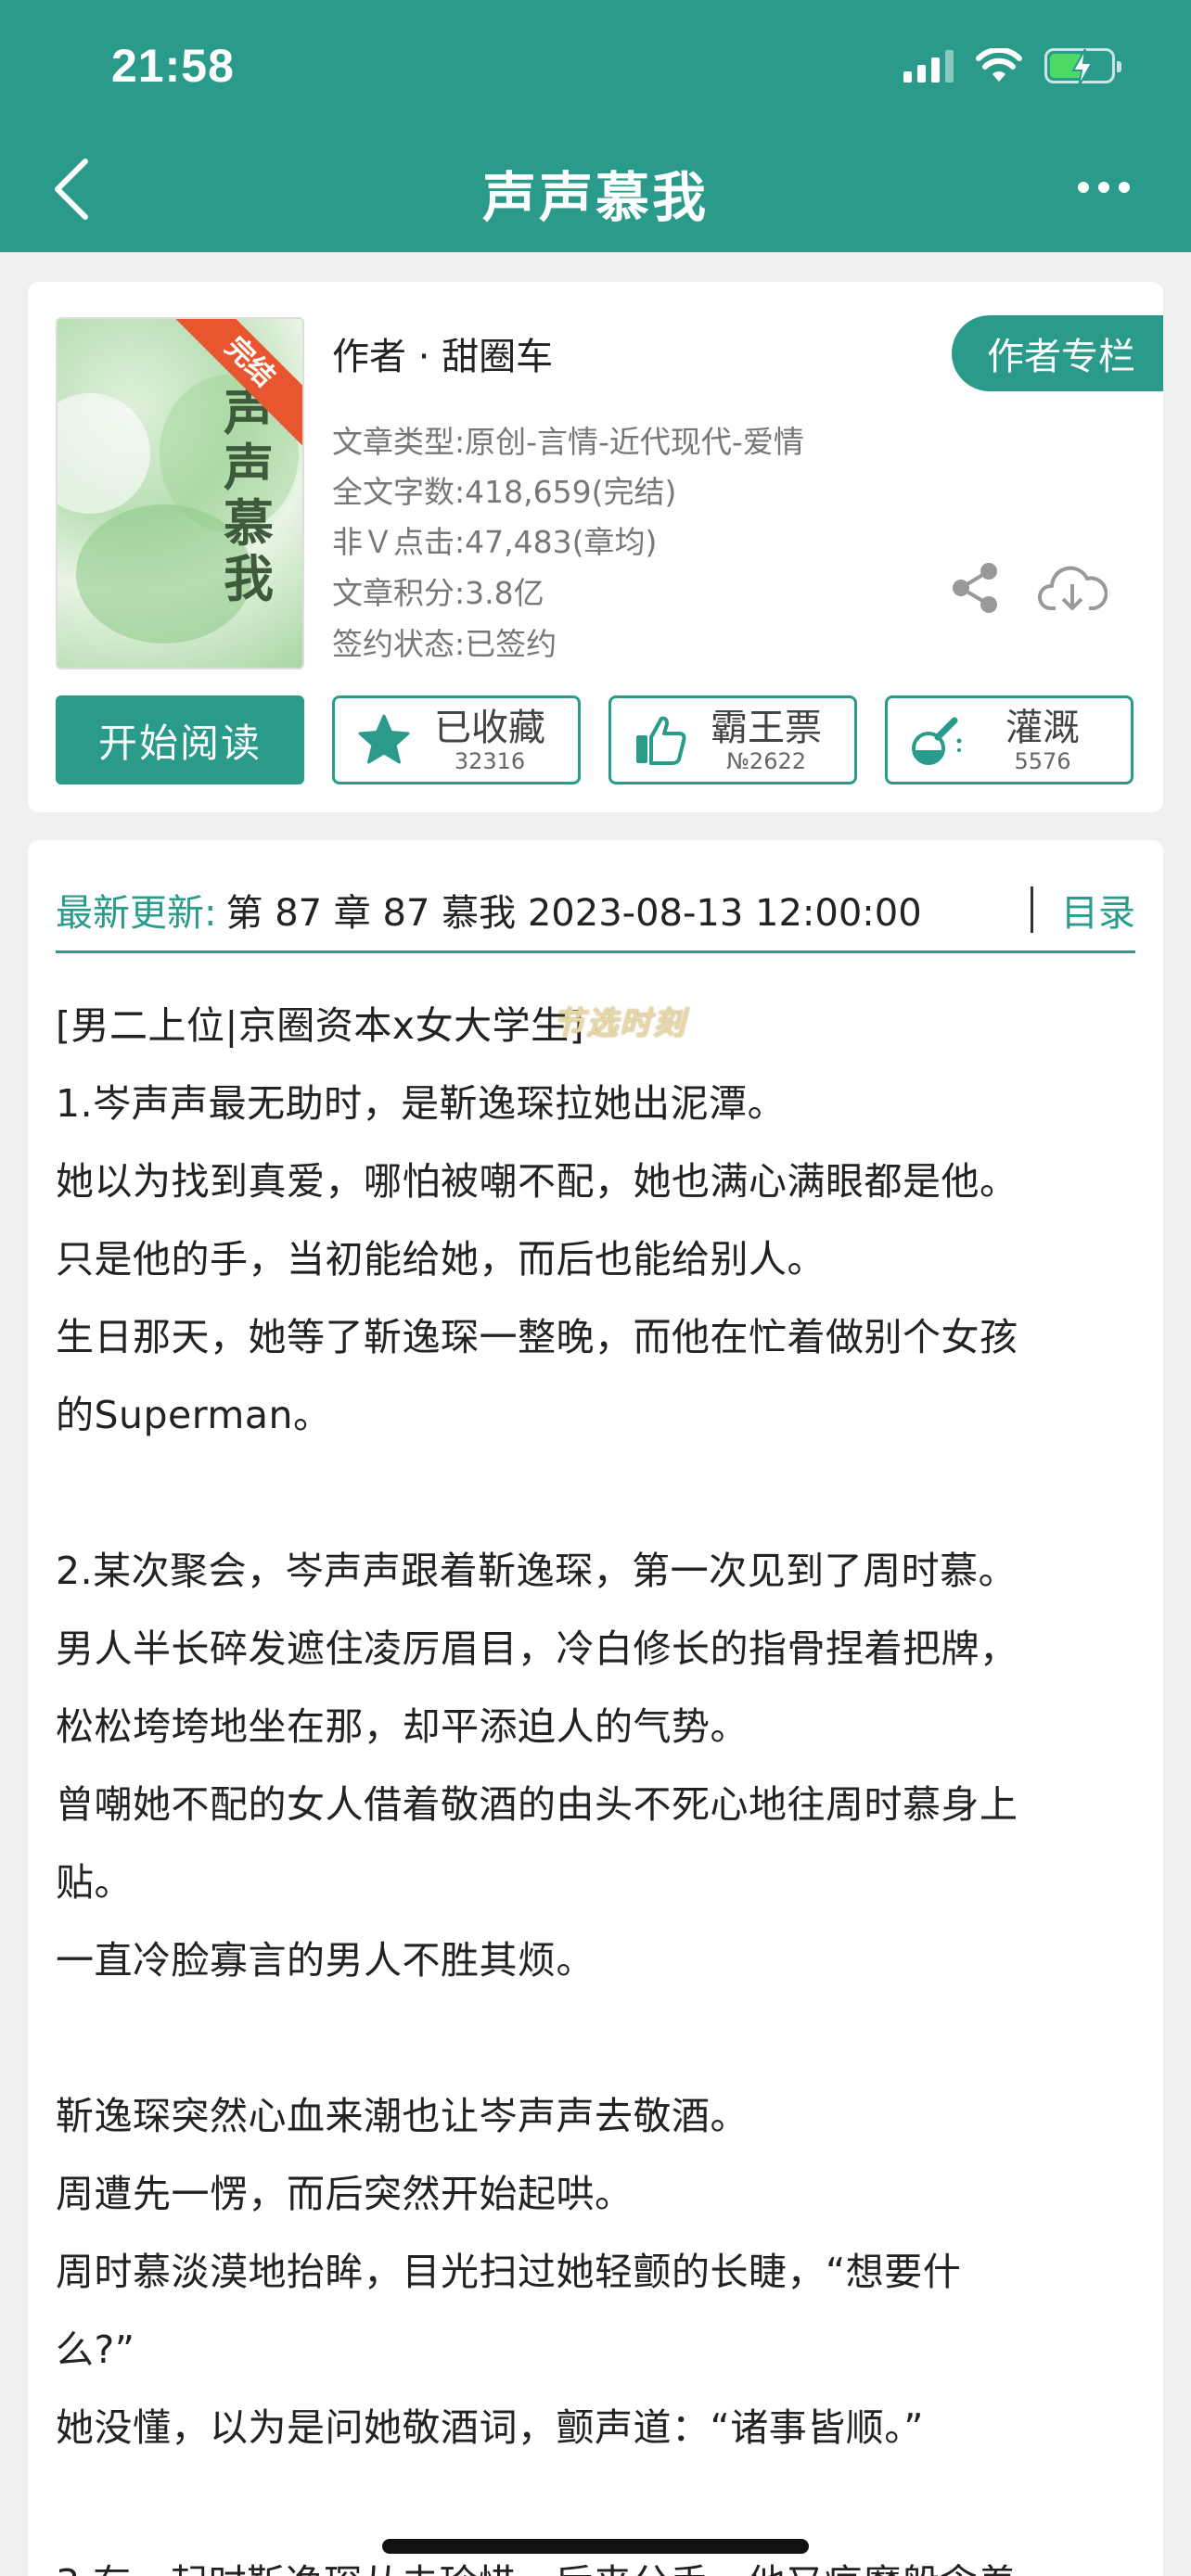 The height and width of the screenshot is (2576, 1191). What do you see at coordinates (402, 1726) in the screenshot?
I see `synopsis-line: 松松垮垮地坐在那，却平添迫人的气势。` at bounding box center [402, 1726].